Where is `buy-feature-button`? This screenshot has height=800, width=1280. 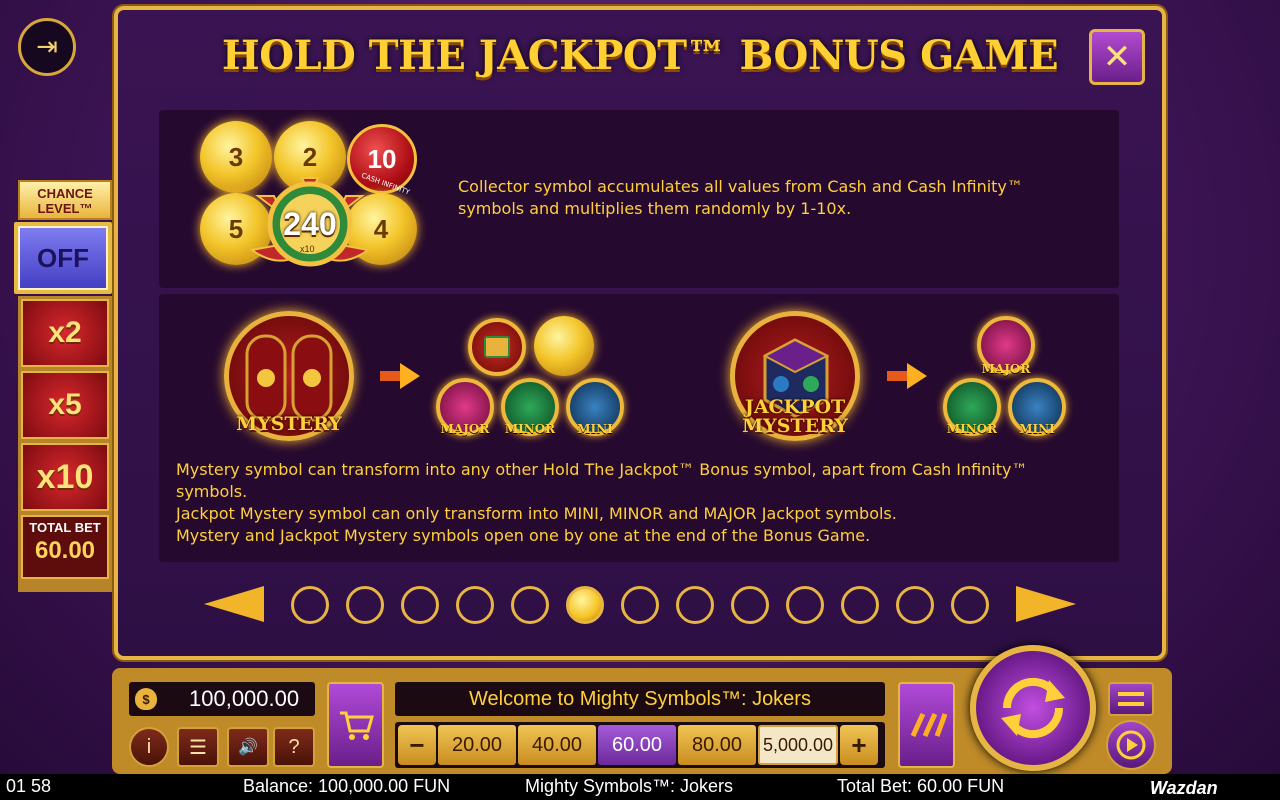 buy-feature-button is located at coordinates (355, 725).